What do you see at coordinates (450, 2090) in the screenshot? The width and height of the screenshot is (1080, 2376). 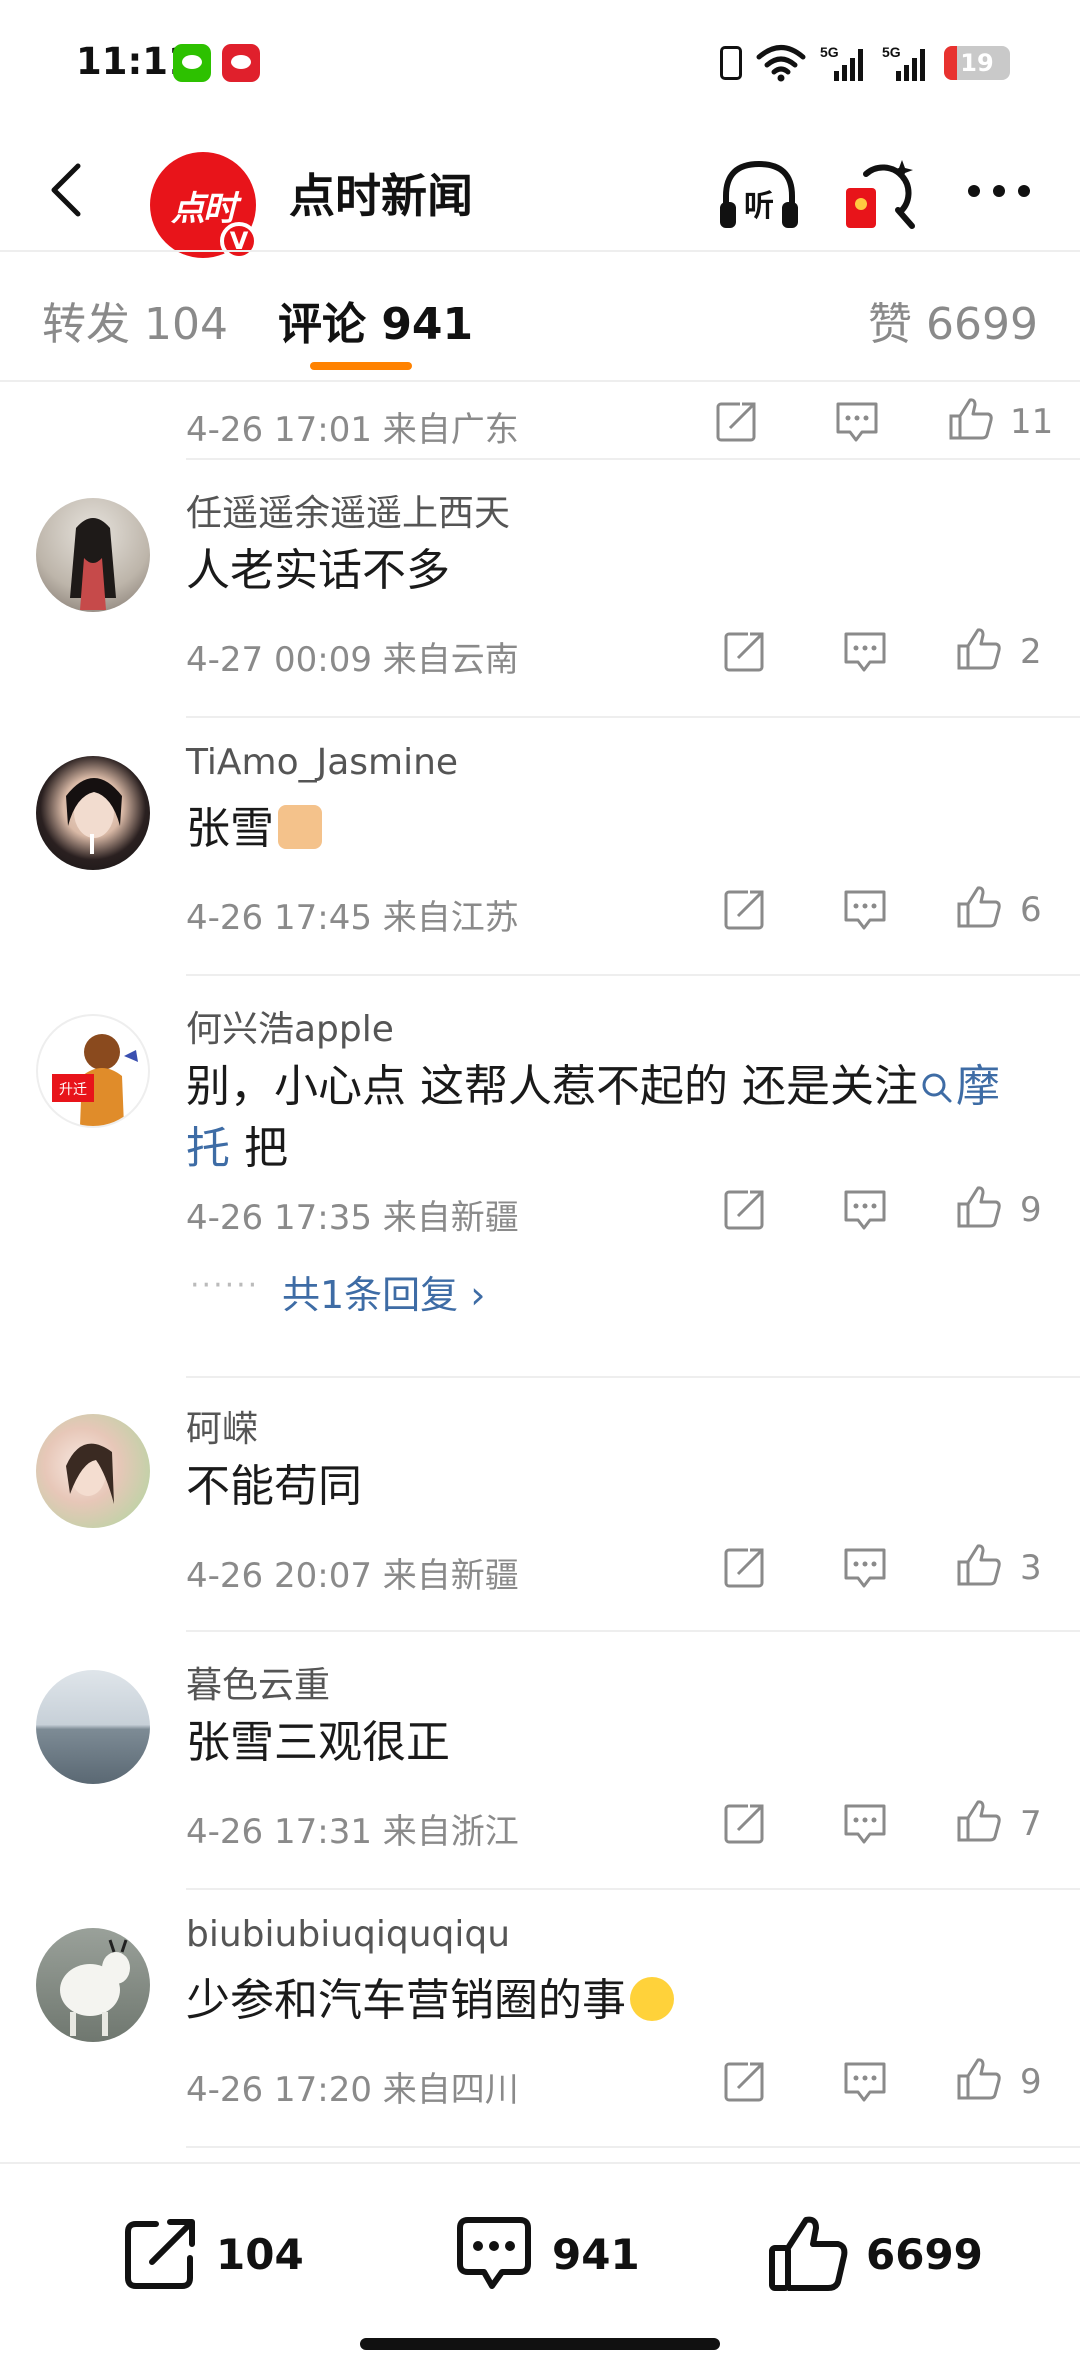 I see `comment-location: 来自四川` at bounding box center [450, 2090].